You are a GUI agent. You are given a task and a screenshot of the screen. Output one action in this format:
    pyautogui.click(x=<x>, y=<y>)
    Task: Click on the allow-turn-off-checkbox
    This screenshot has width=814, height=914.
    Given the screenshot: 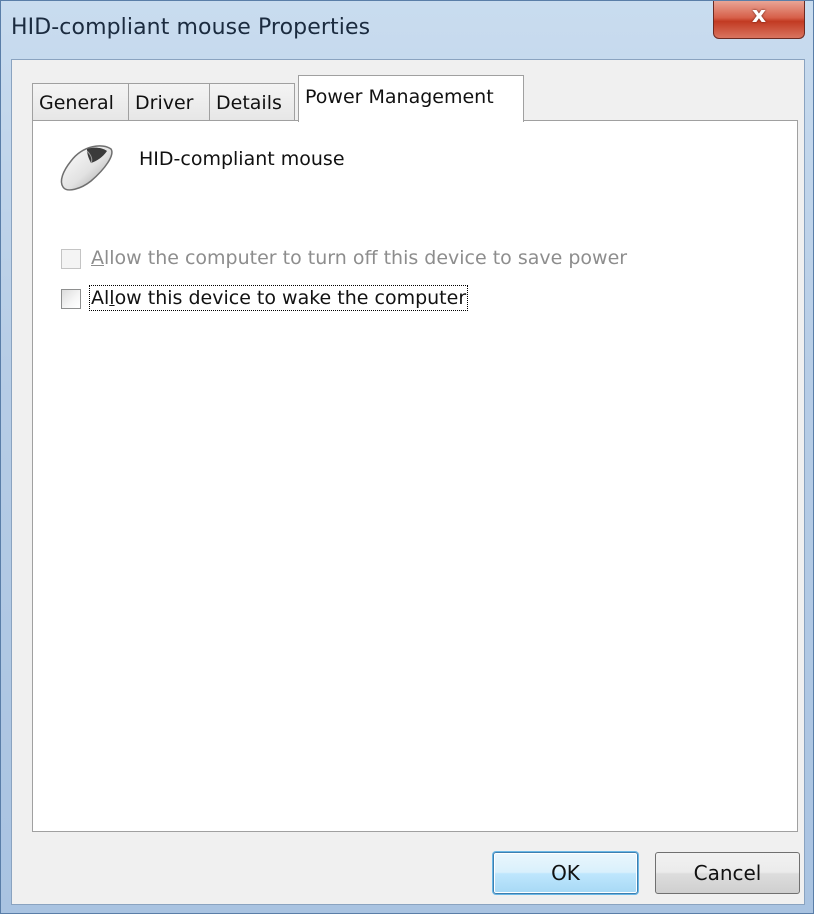 What is the action you would take?
    pyautogui.click(x=71, y=259)
    